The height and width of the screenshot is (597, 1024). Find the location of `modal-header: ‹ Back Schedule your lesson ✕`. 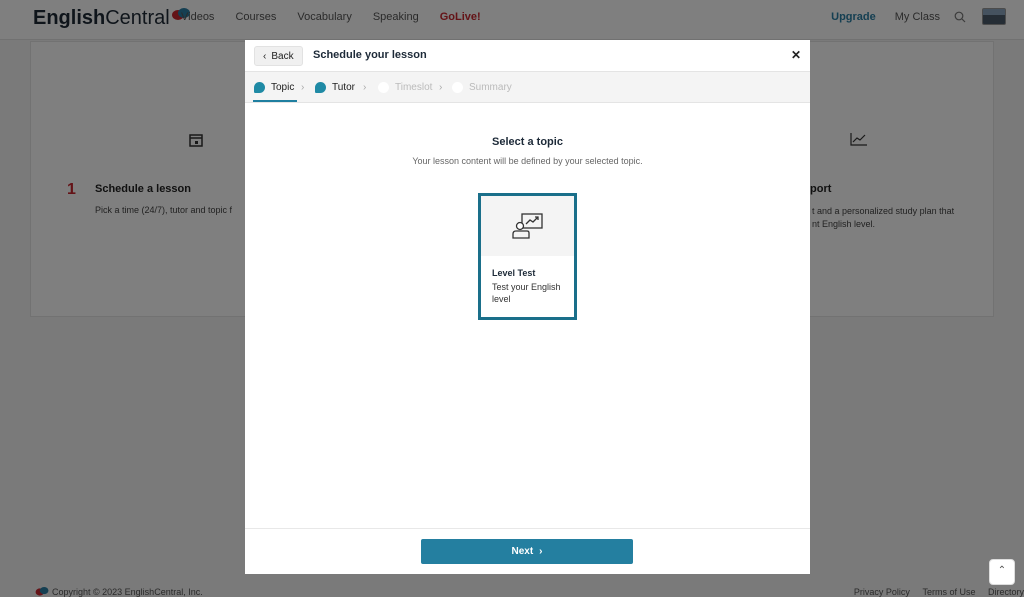

modal-header: ‹ Back Schedule your lesson ✕ is located at coordinates (527, 56).